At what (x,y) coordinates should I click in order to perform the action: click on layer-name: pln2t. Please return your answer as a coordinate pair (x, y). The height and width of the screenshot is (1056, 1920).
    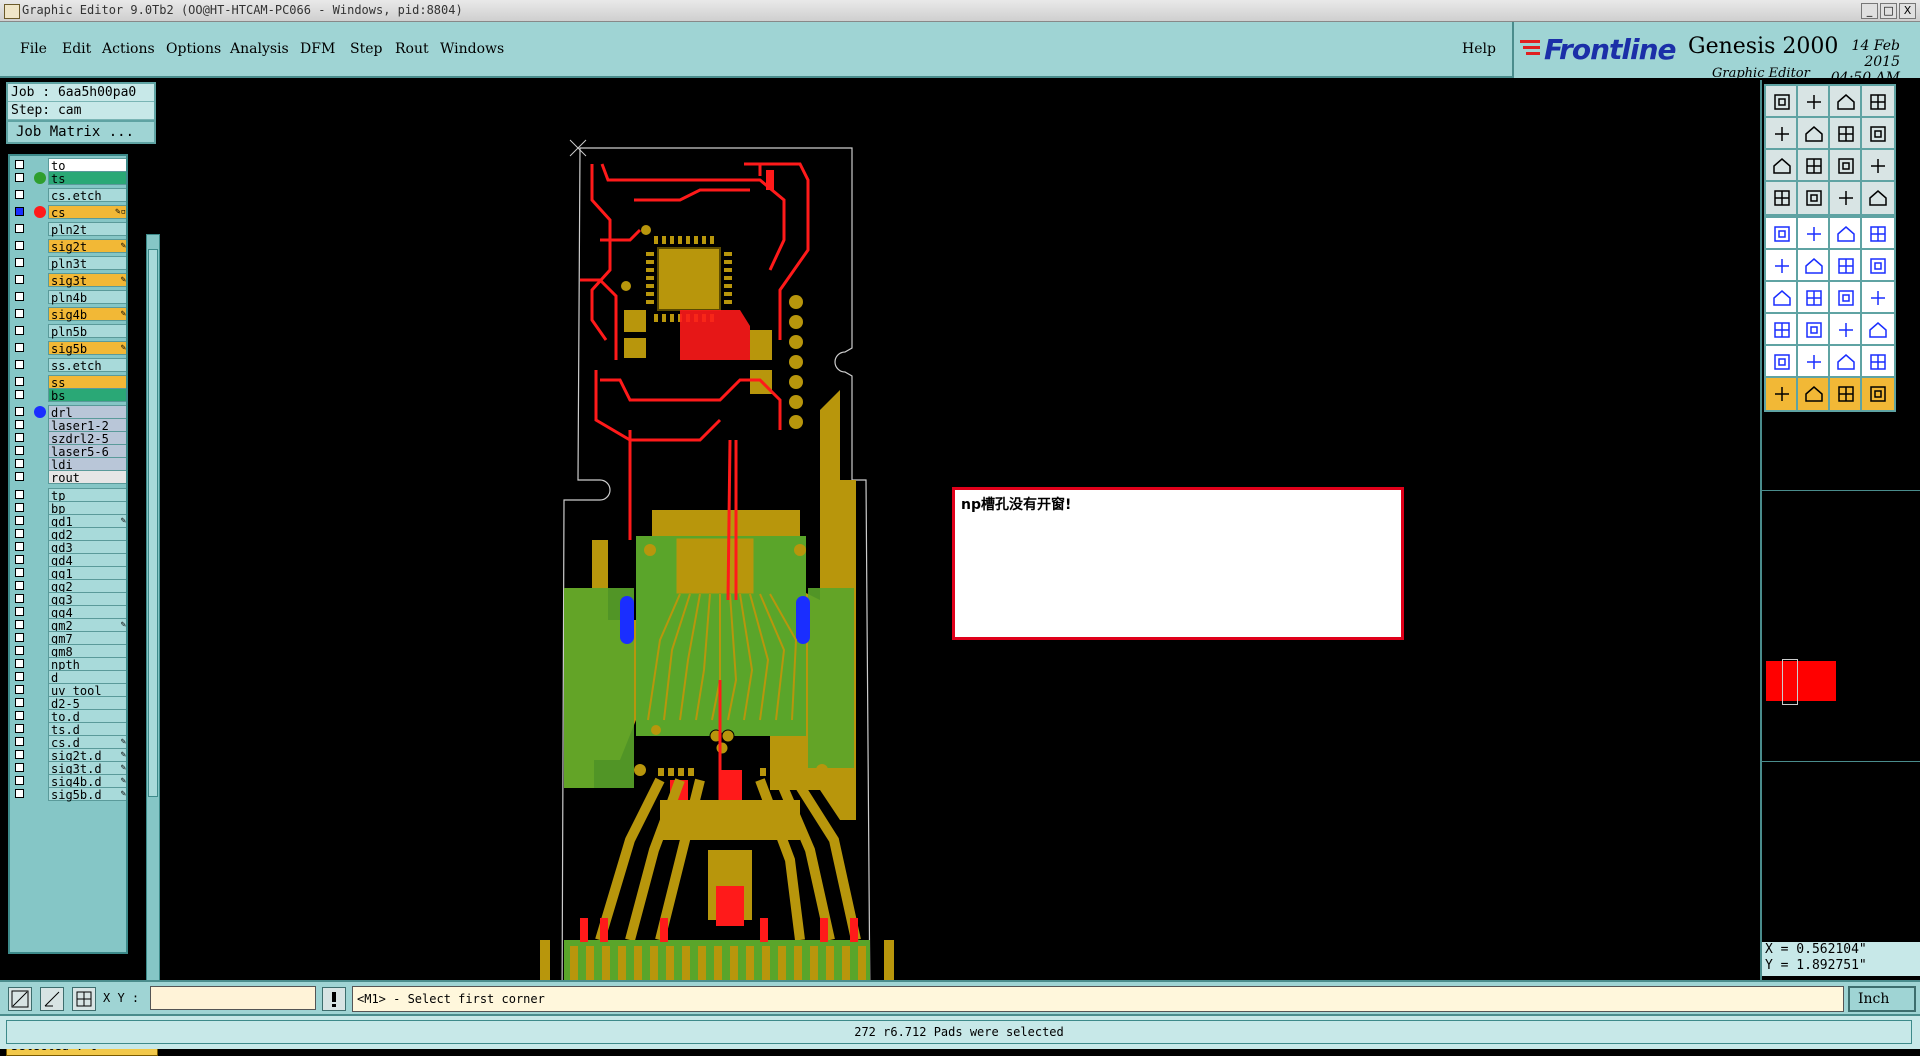
    Looking at the image, I should click on (87, 229).